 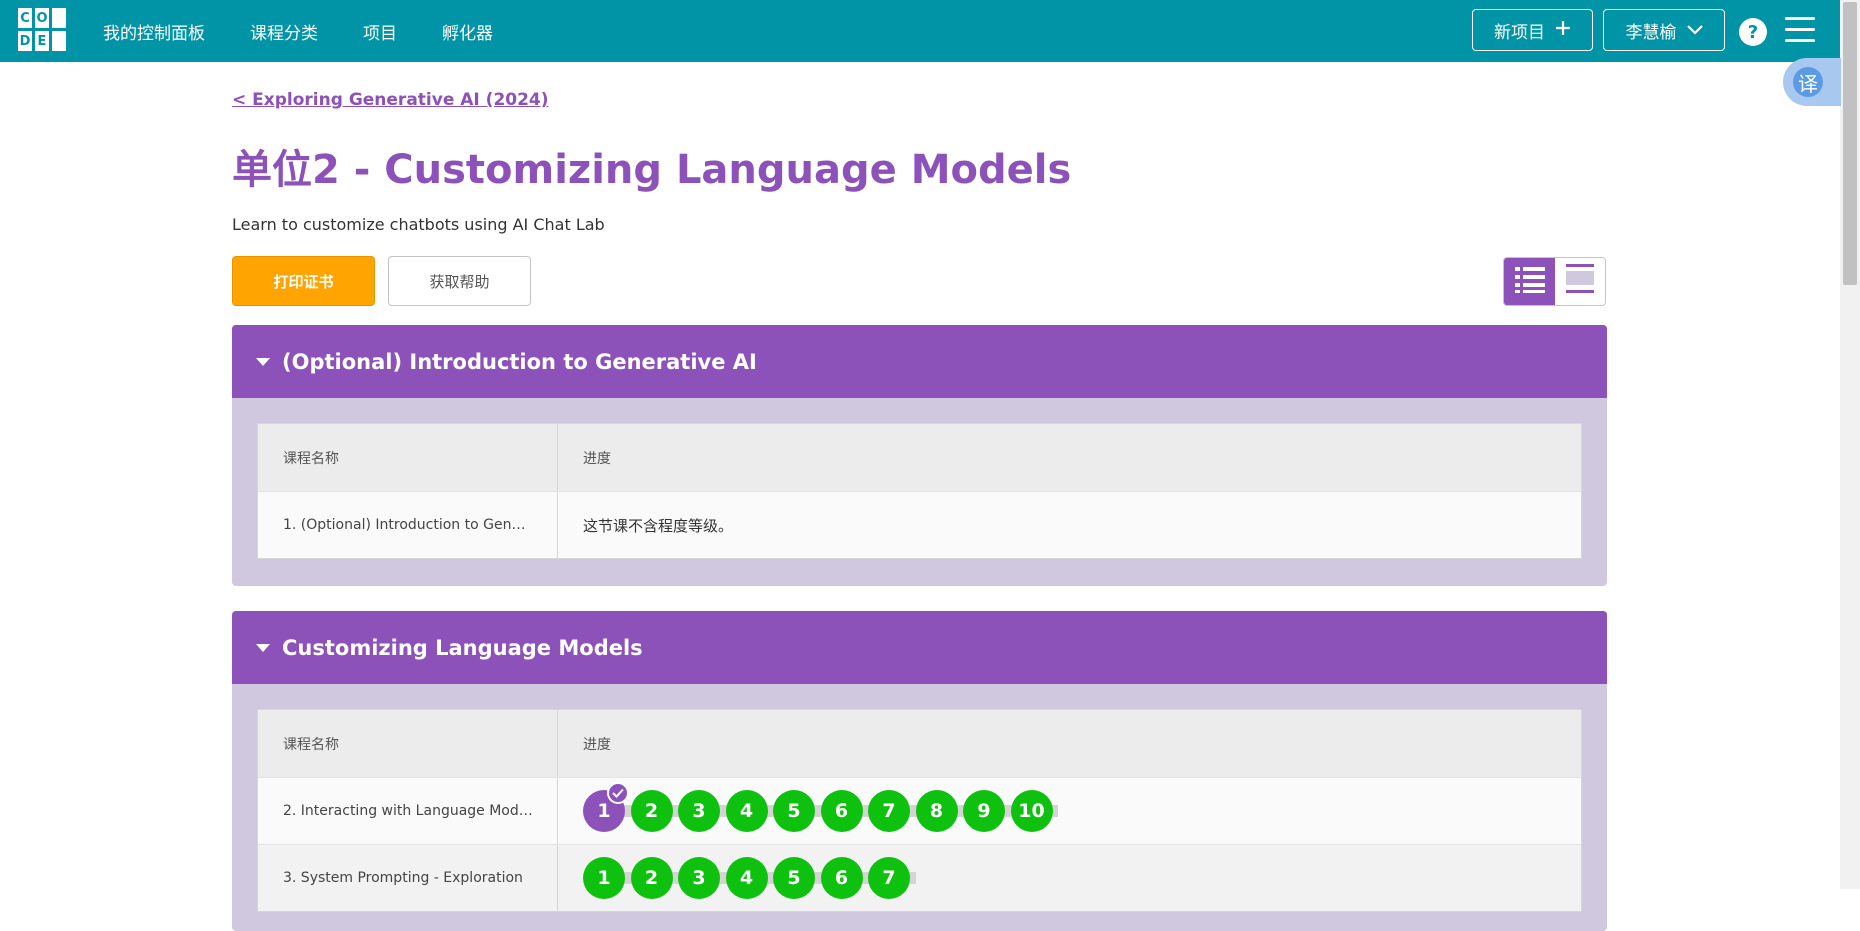 What do you see at coordinates (658, 525) in the screenshot?
I see `no-levels-text: 这节课不含程度等级。` at bounding box center [658, 525].